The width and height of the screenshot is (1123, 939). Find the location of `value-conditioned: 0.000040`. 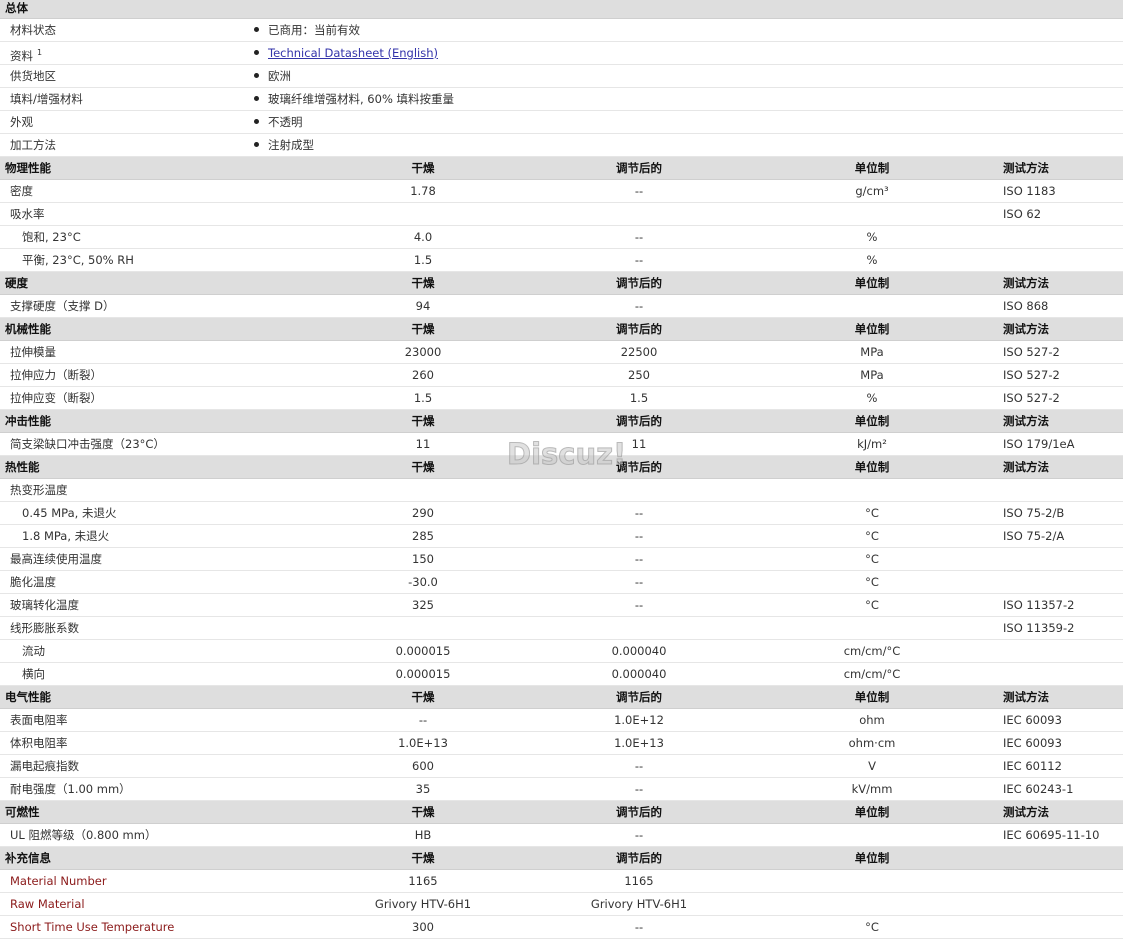

value-conditioned: 0.000040 is located at coordinates (639, 674).